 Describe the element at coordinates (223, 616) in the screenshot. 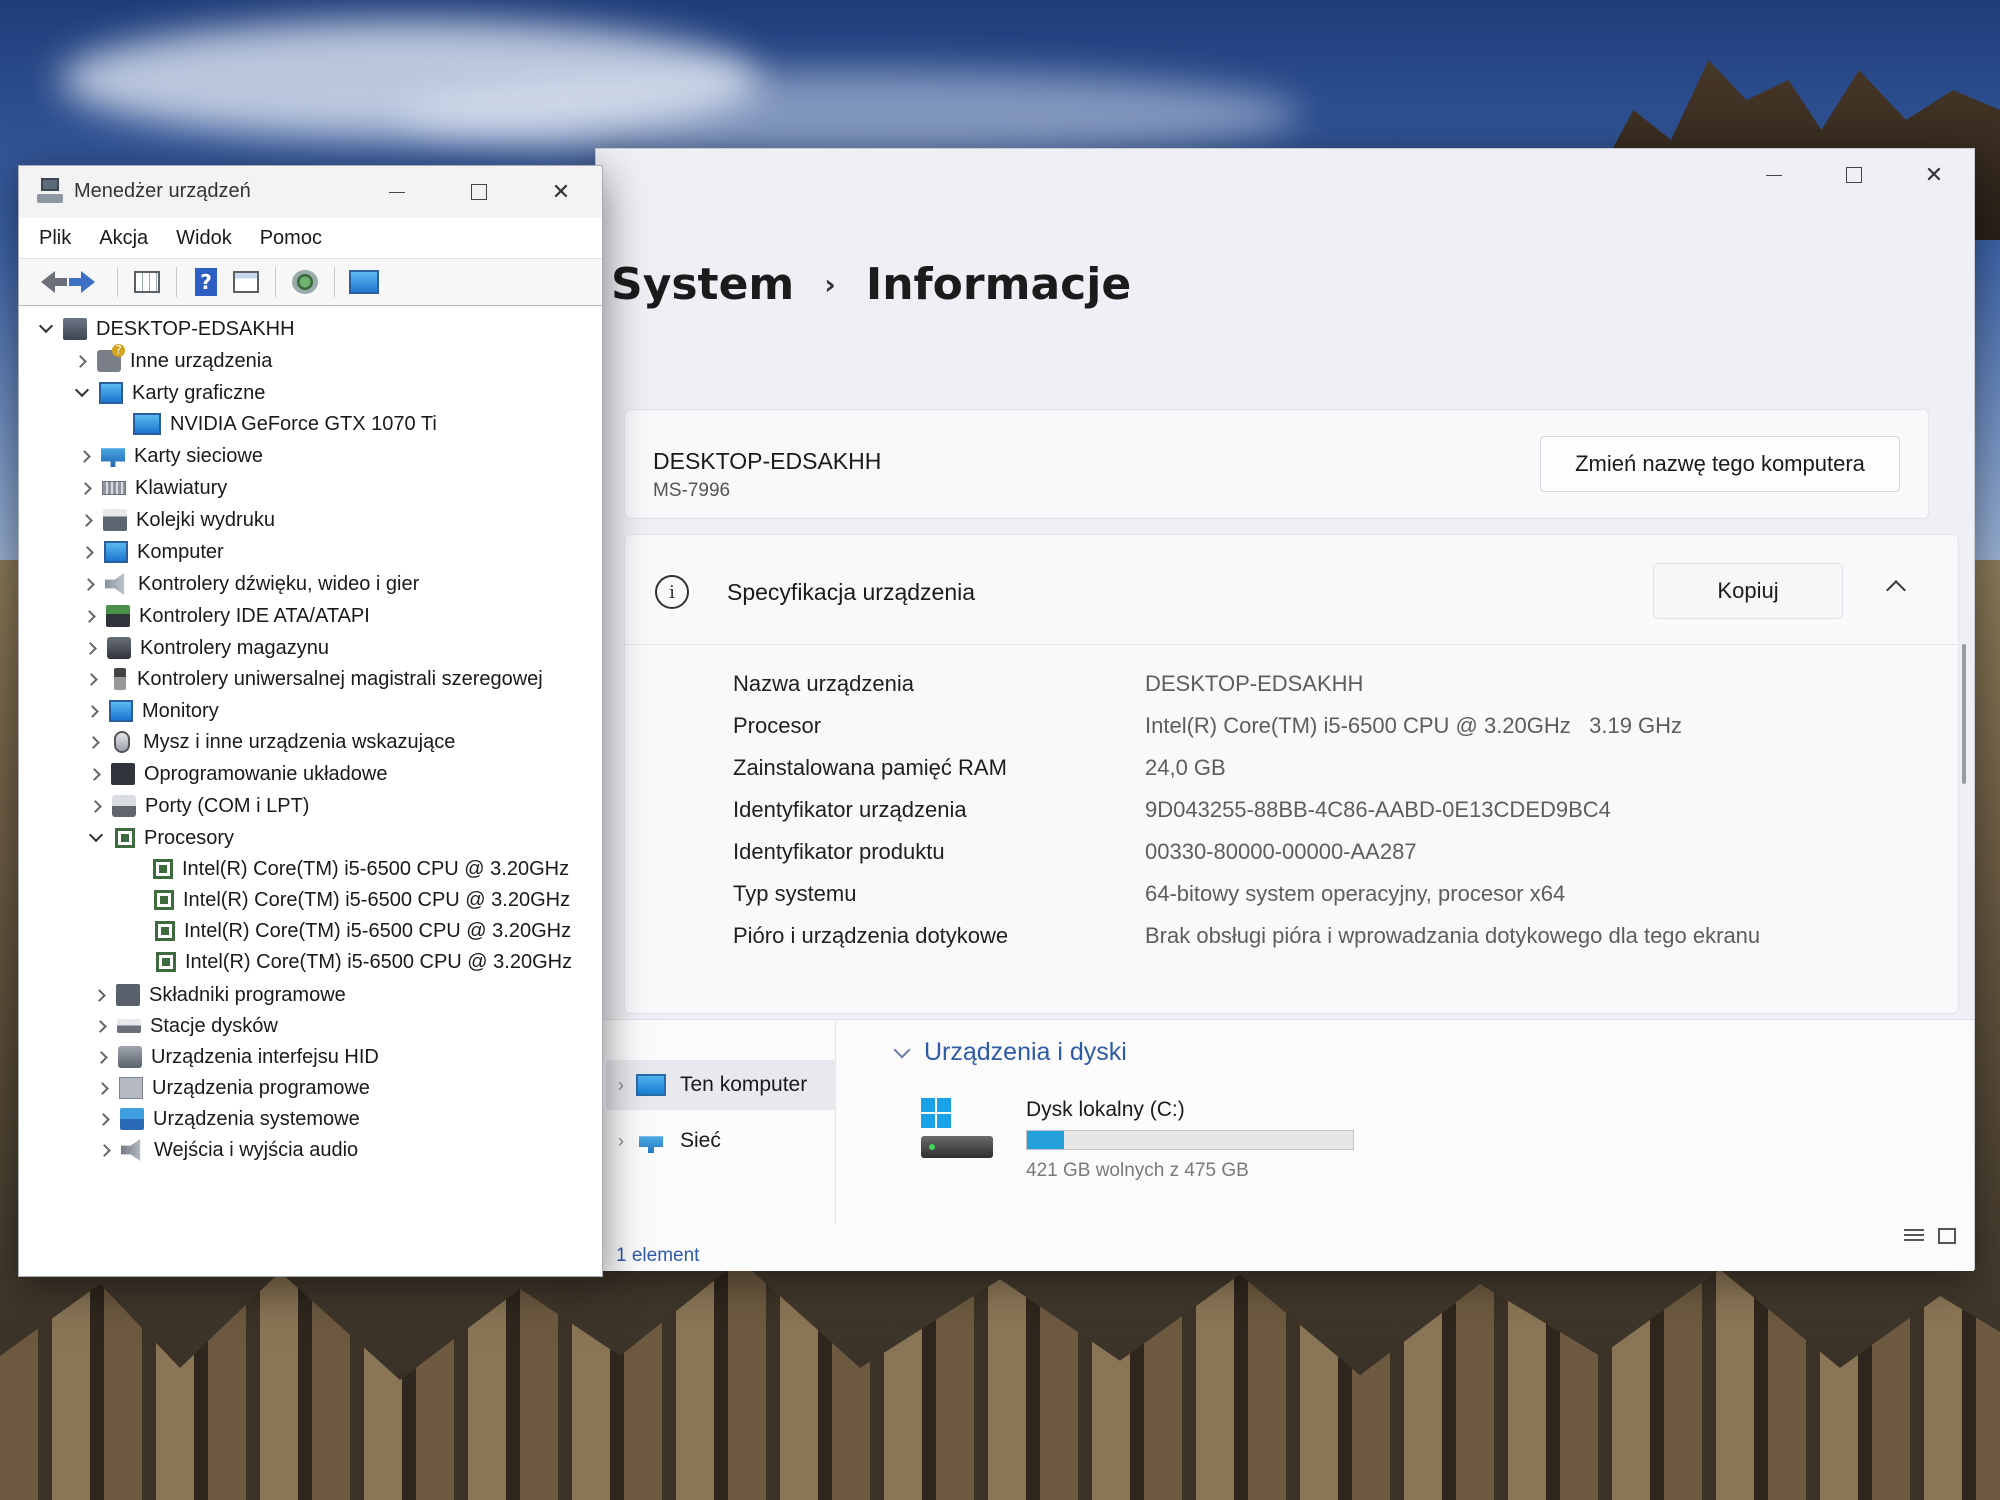

I see `tree-node: Kontrolery IDE ATA/ATAPI` at that location.